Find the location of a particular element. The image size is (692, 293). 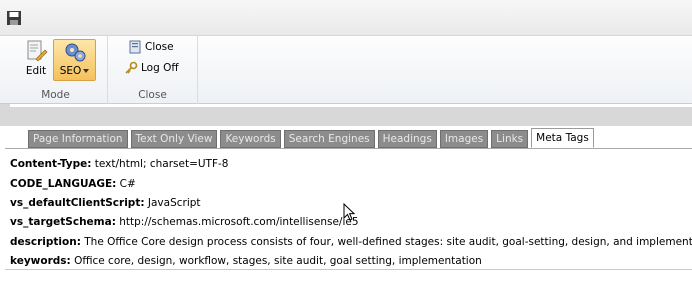

meta-value: text/html; charset=UTF-8 is located at coordinates (160, 164).